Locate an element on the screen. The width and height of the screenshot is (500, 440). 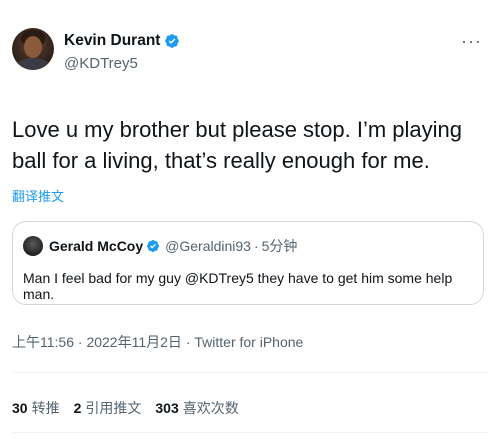
author-name-row: Kevin Durant is located at coordinates (122, 41).